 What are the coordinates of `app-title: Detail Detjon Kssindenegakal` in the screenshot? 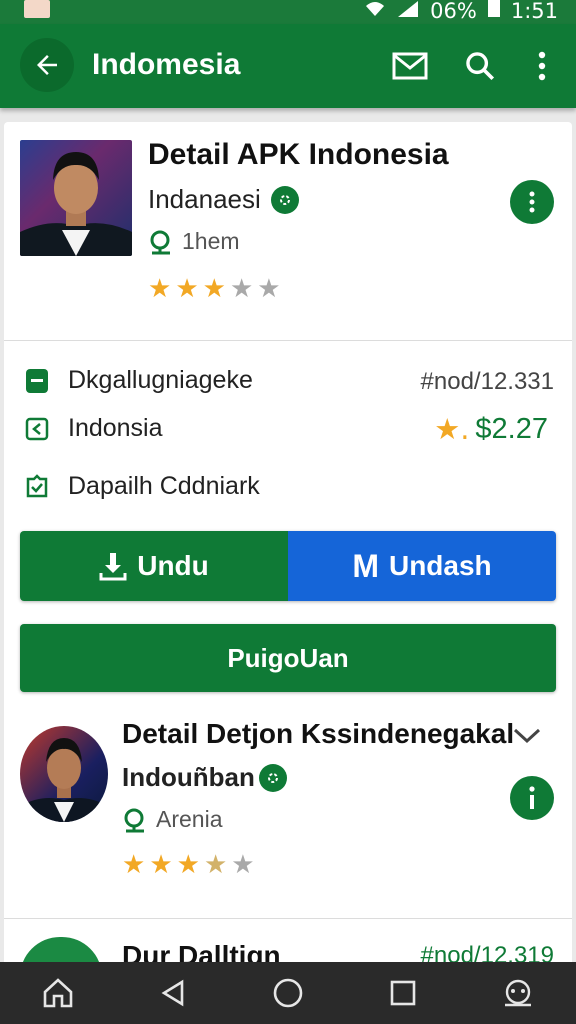 It's located at (318, 733).